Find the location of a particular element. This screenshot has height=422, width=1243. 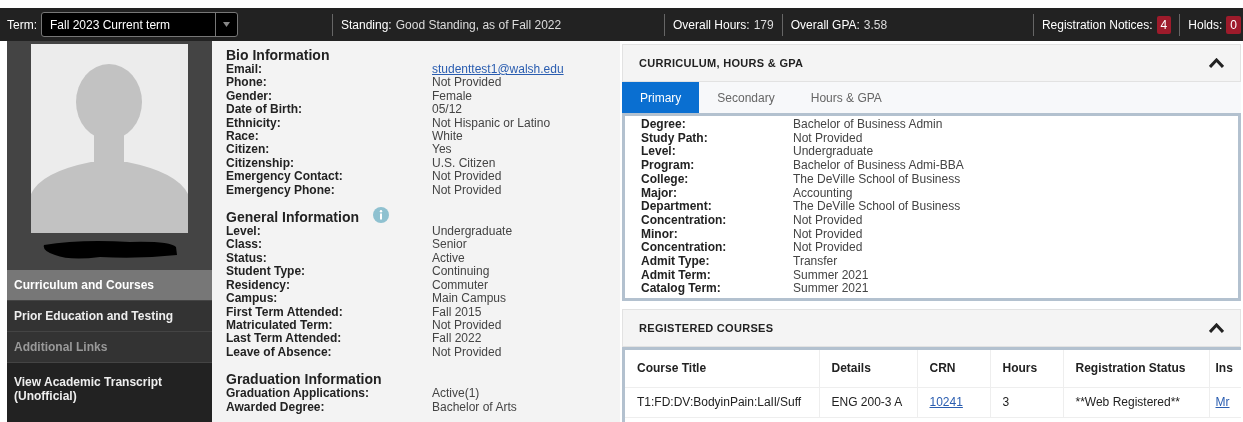

field-label: Last Term Attended: is located at coordinates (284, 339).